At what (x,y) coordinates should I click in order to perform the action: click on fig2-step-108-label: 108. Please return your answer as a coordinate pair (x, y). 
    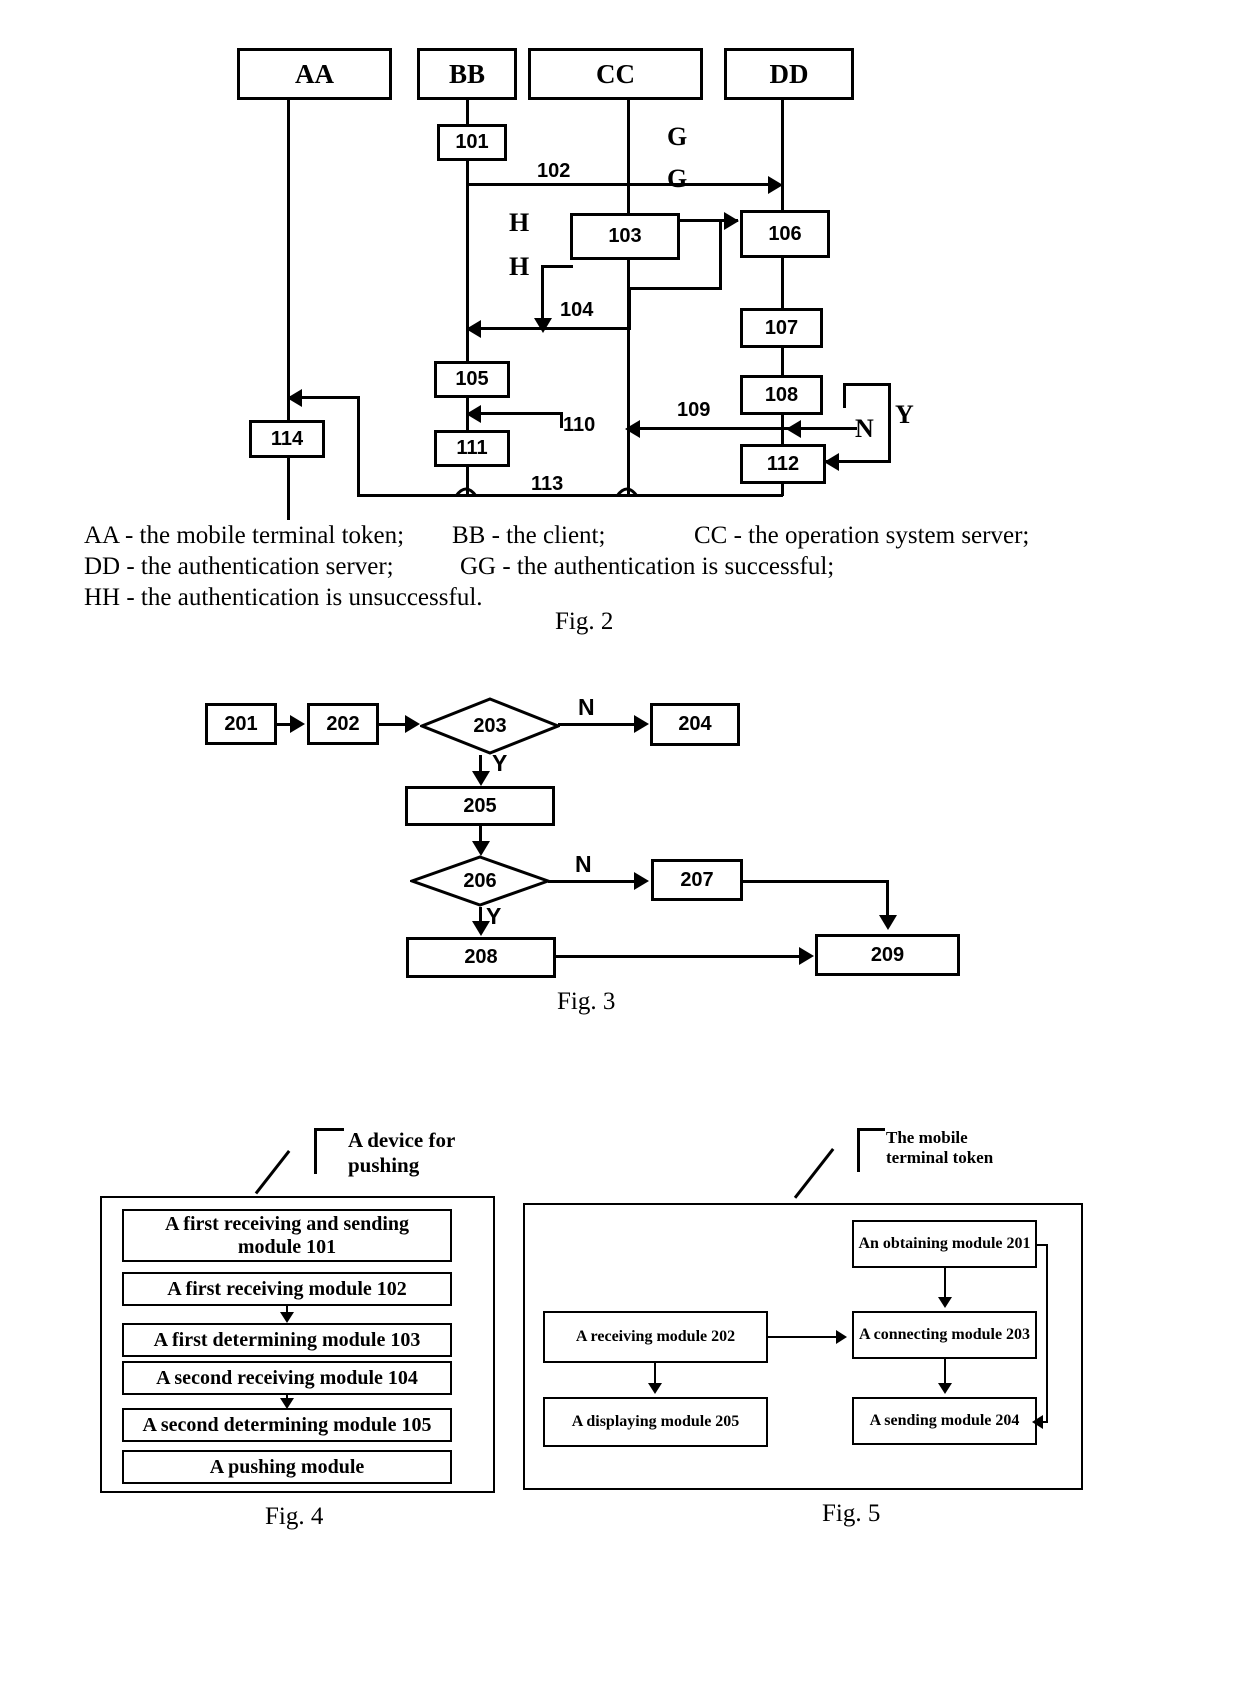
    Looking at the image, I should click on (781, 394).